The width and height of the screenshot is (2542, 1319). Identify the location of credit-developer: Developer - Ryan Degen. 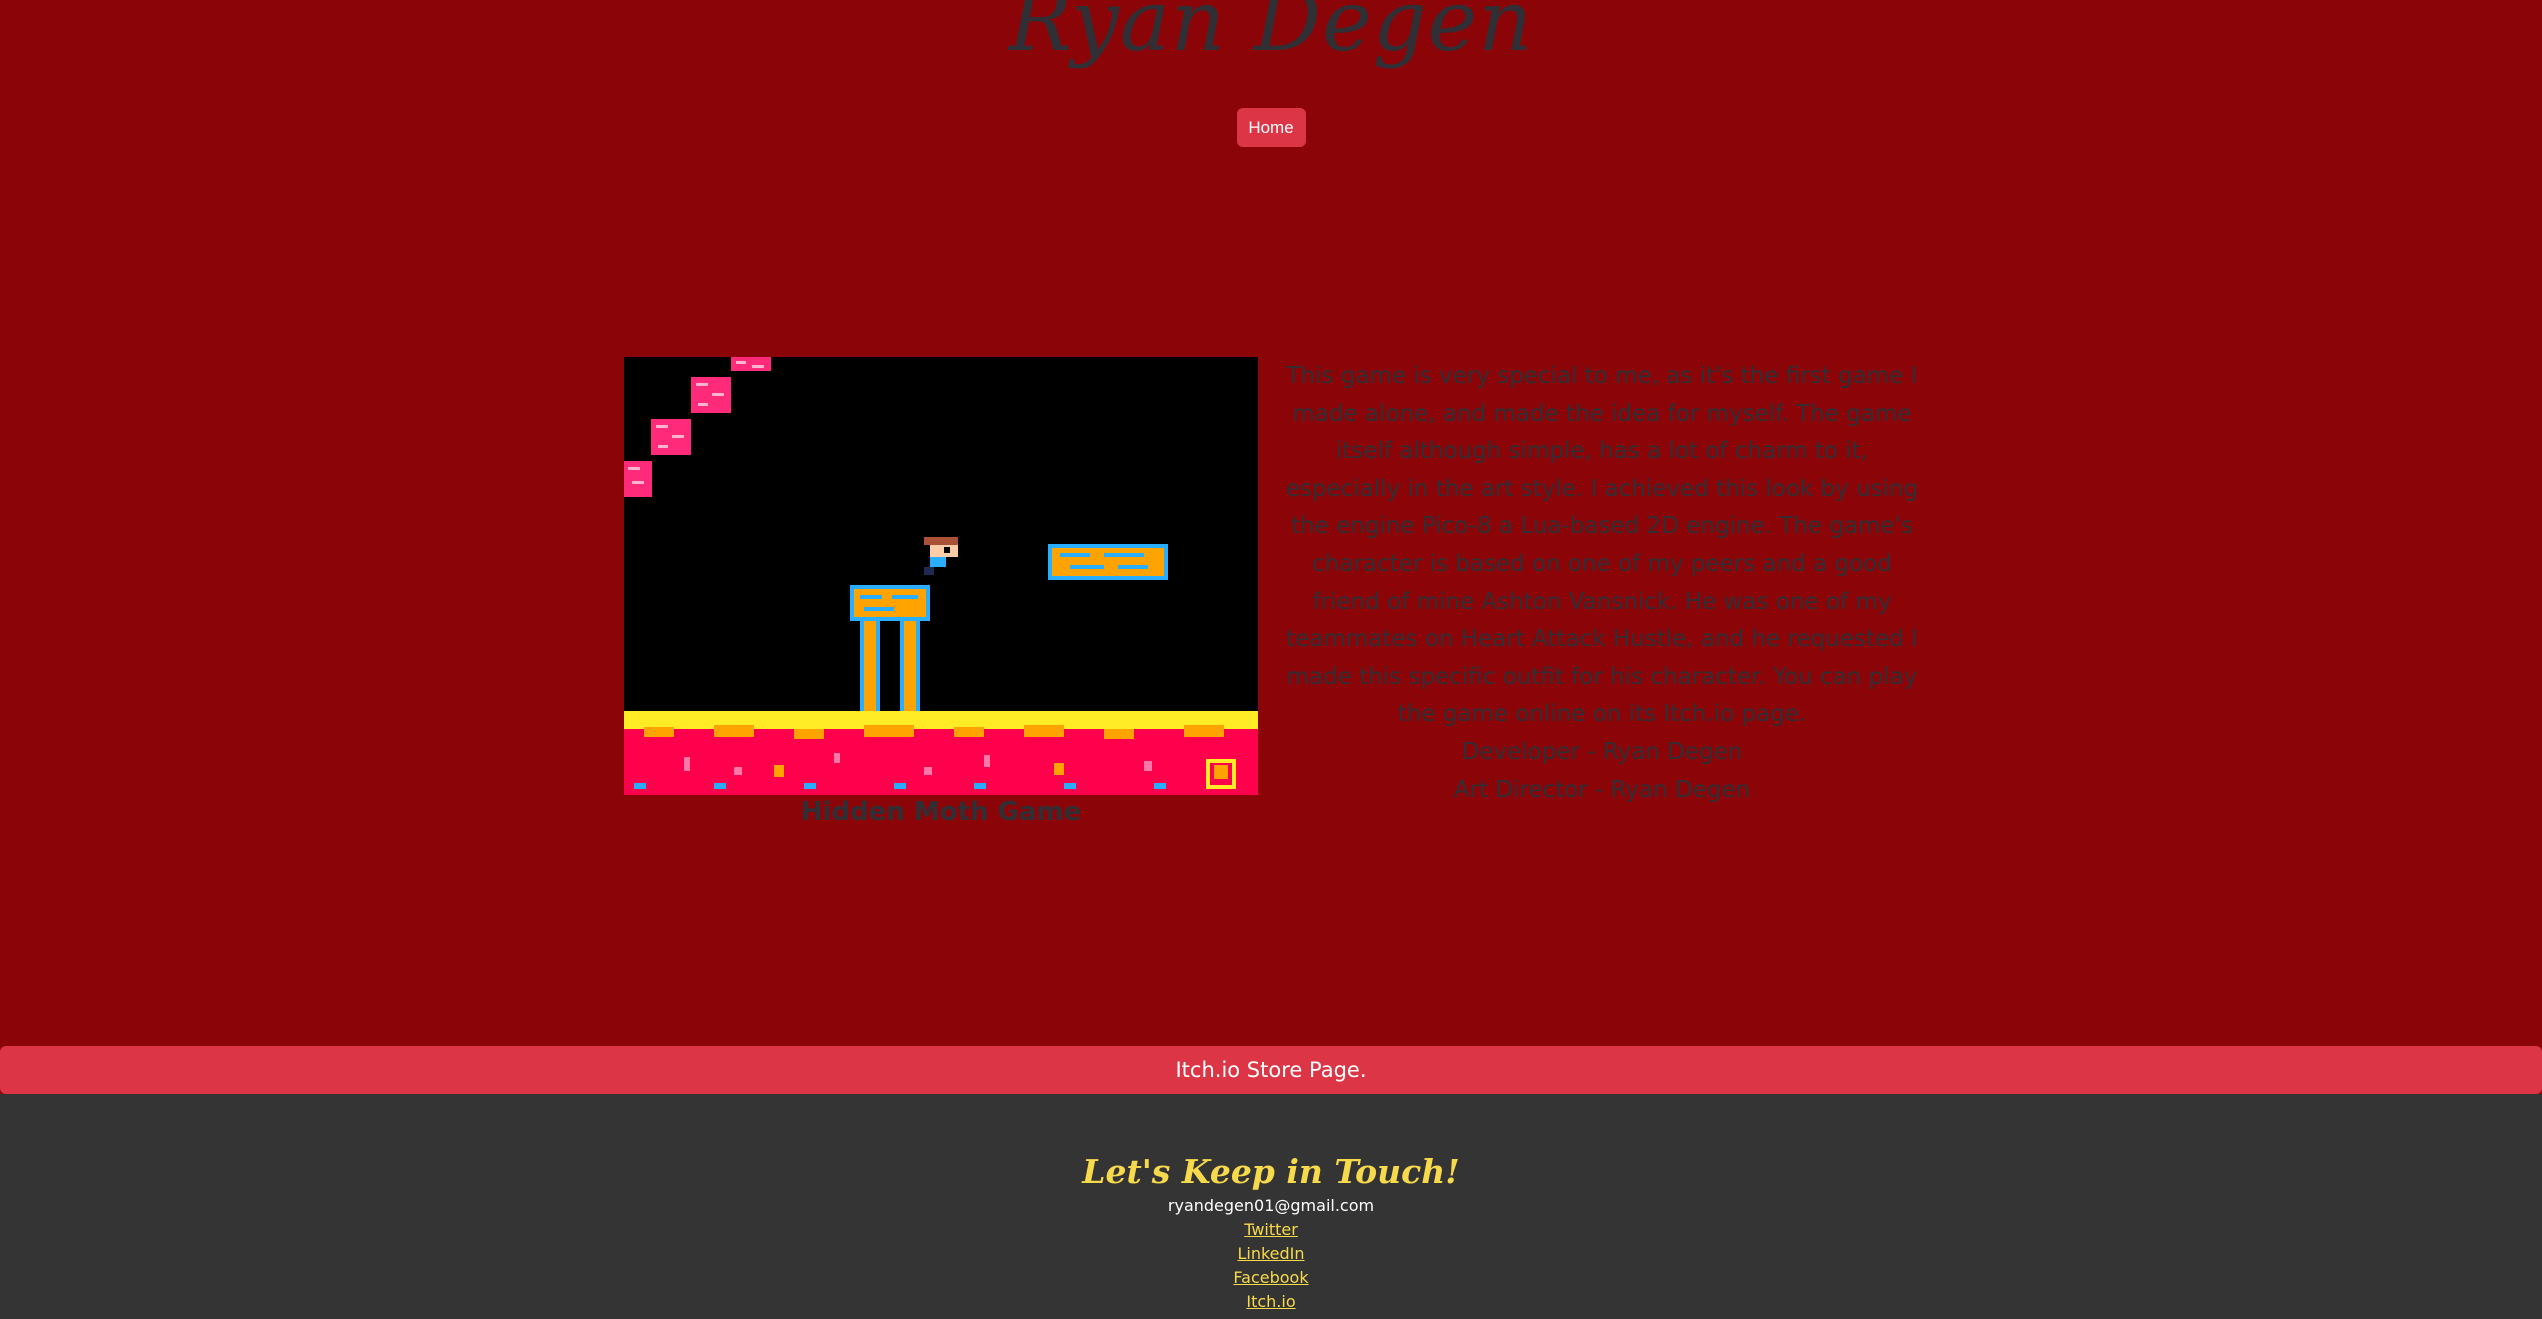
(1602, 751).